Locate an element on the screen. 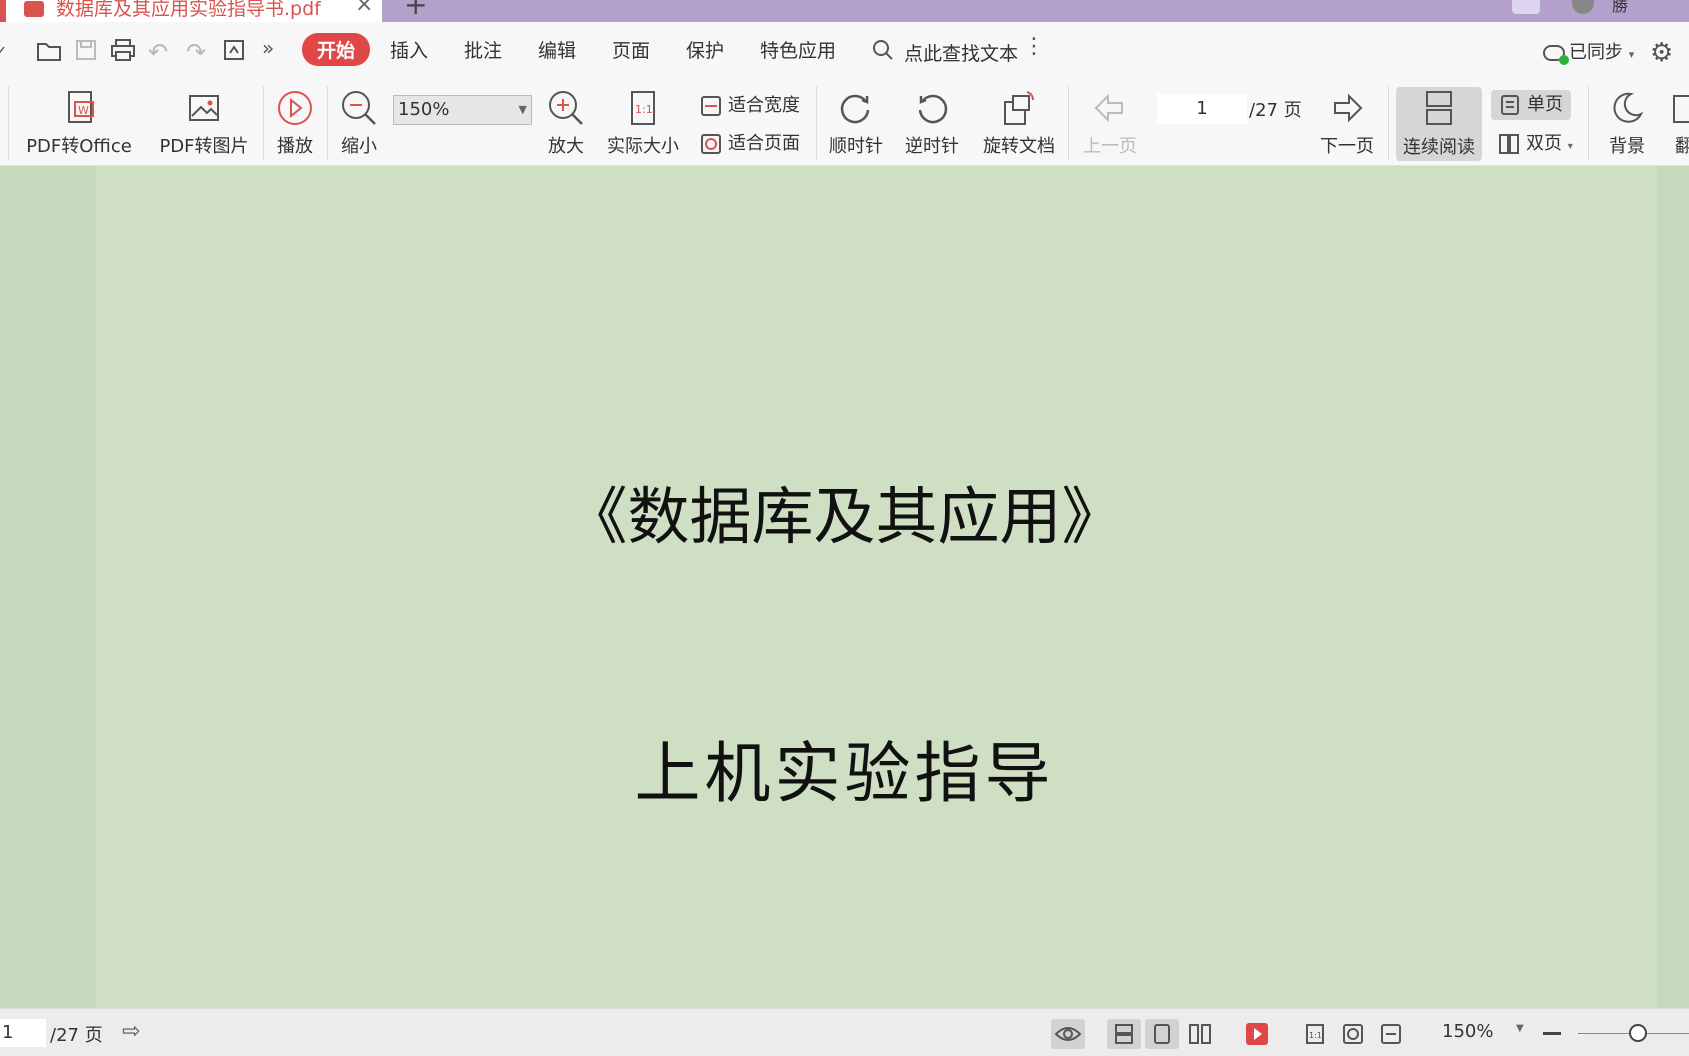  play-button: 播放 is located at coordinates (295, 123).